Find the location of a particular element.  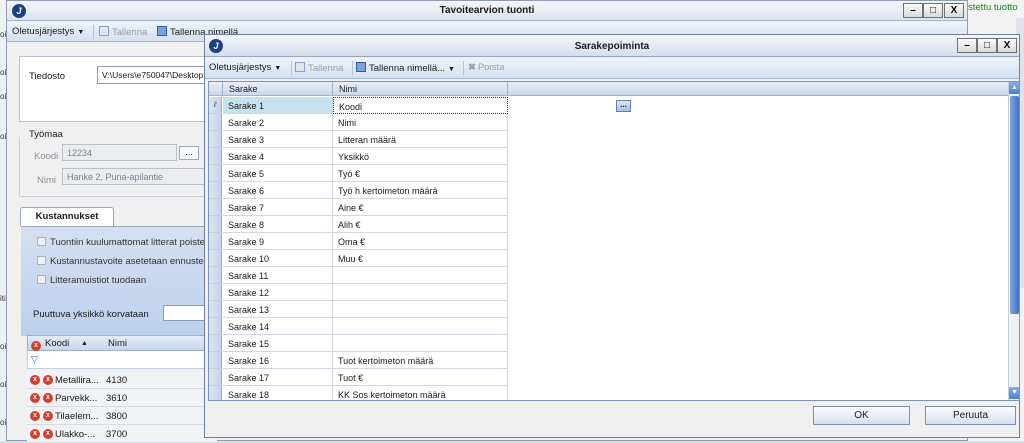

column-cell: Sarake 7 is located at coordinates (278, 207).